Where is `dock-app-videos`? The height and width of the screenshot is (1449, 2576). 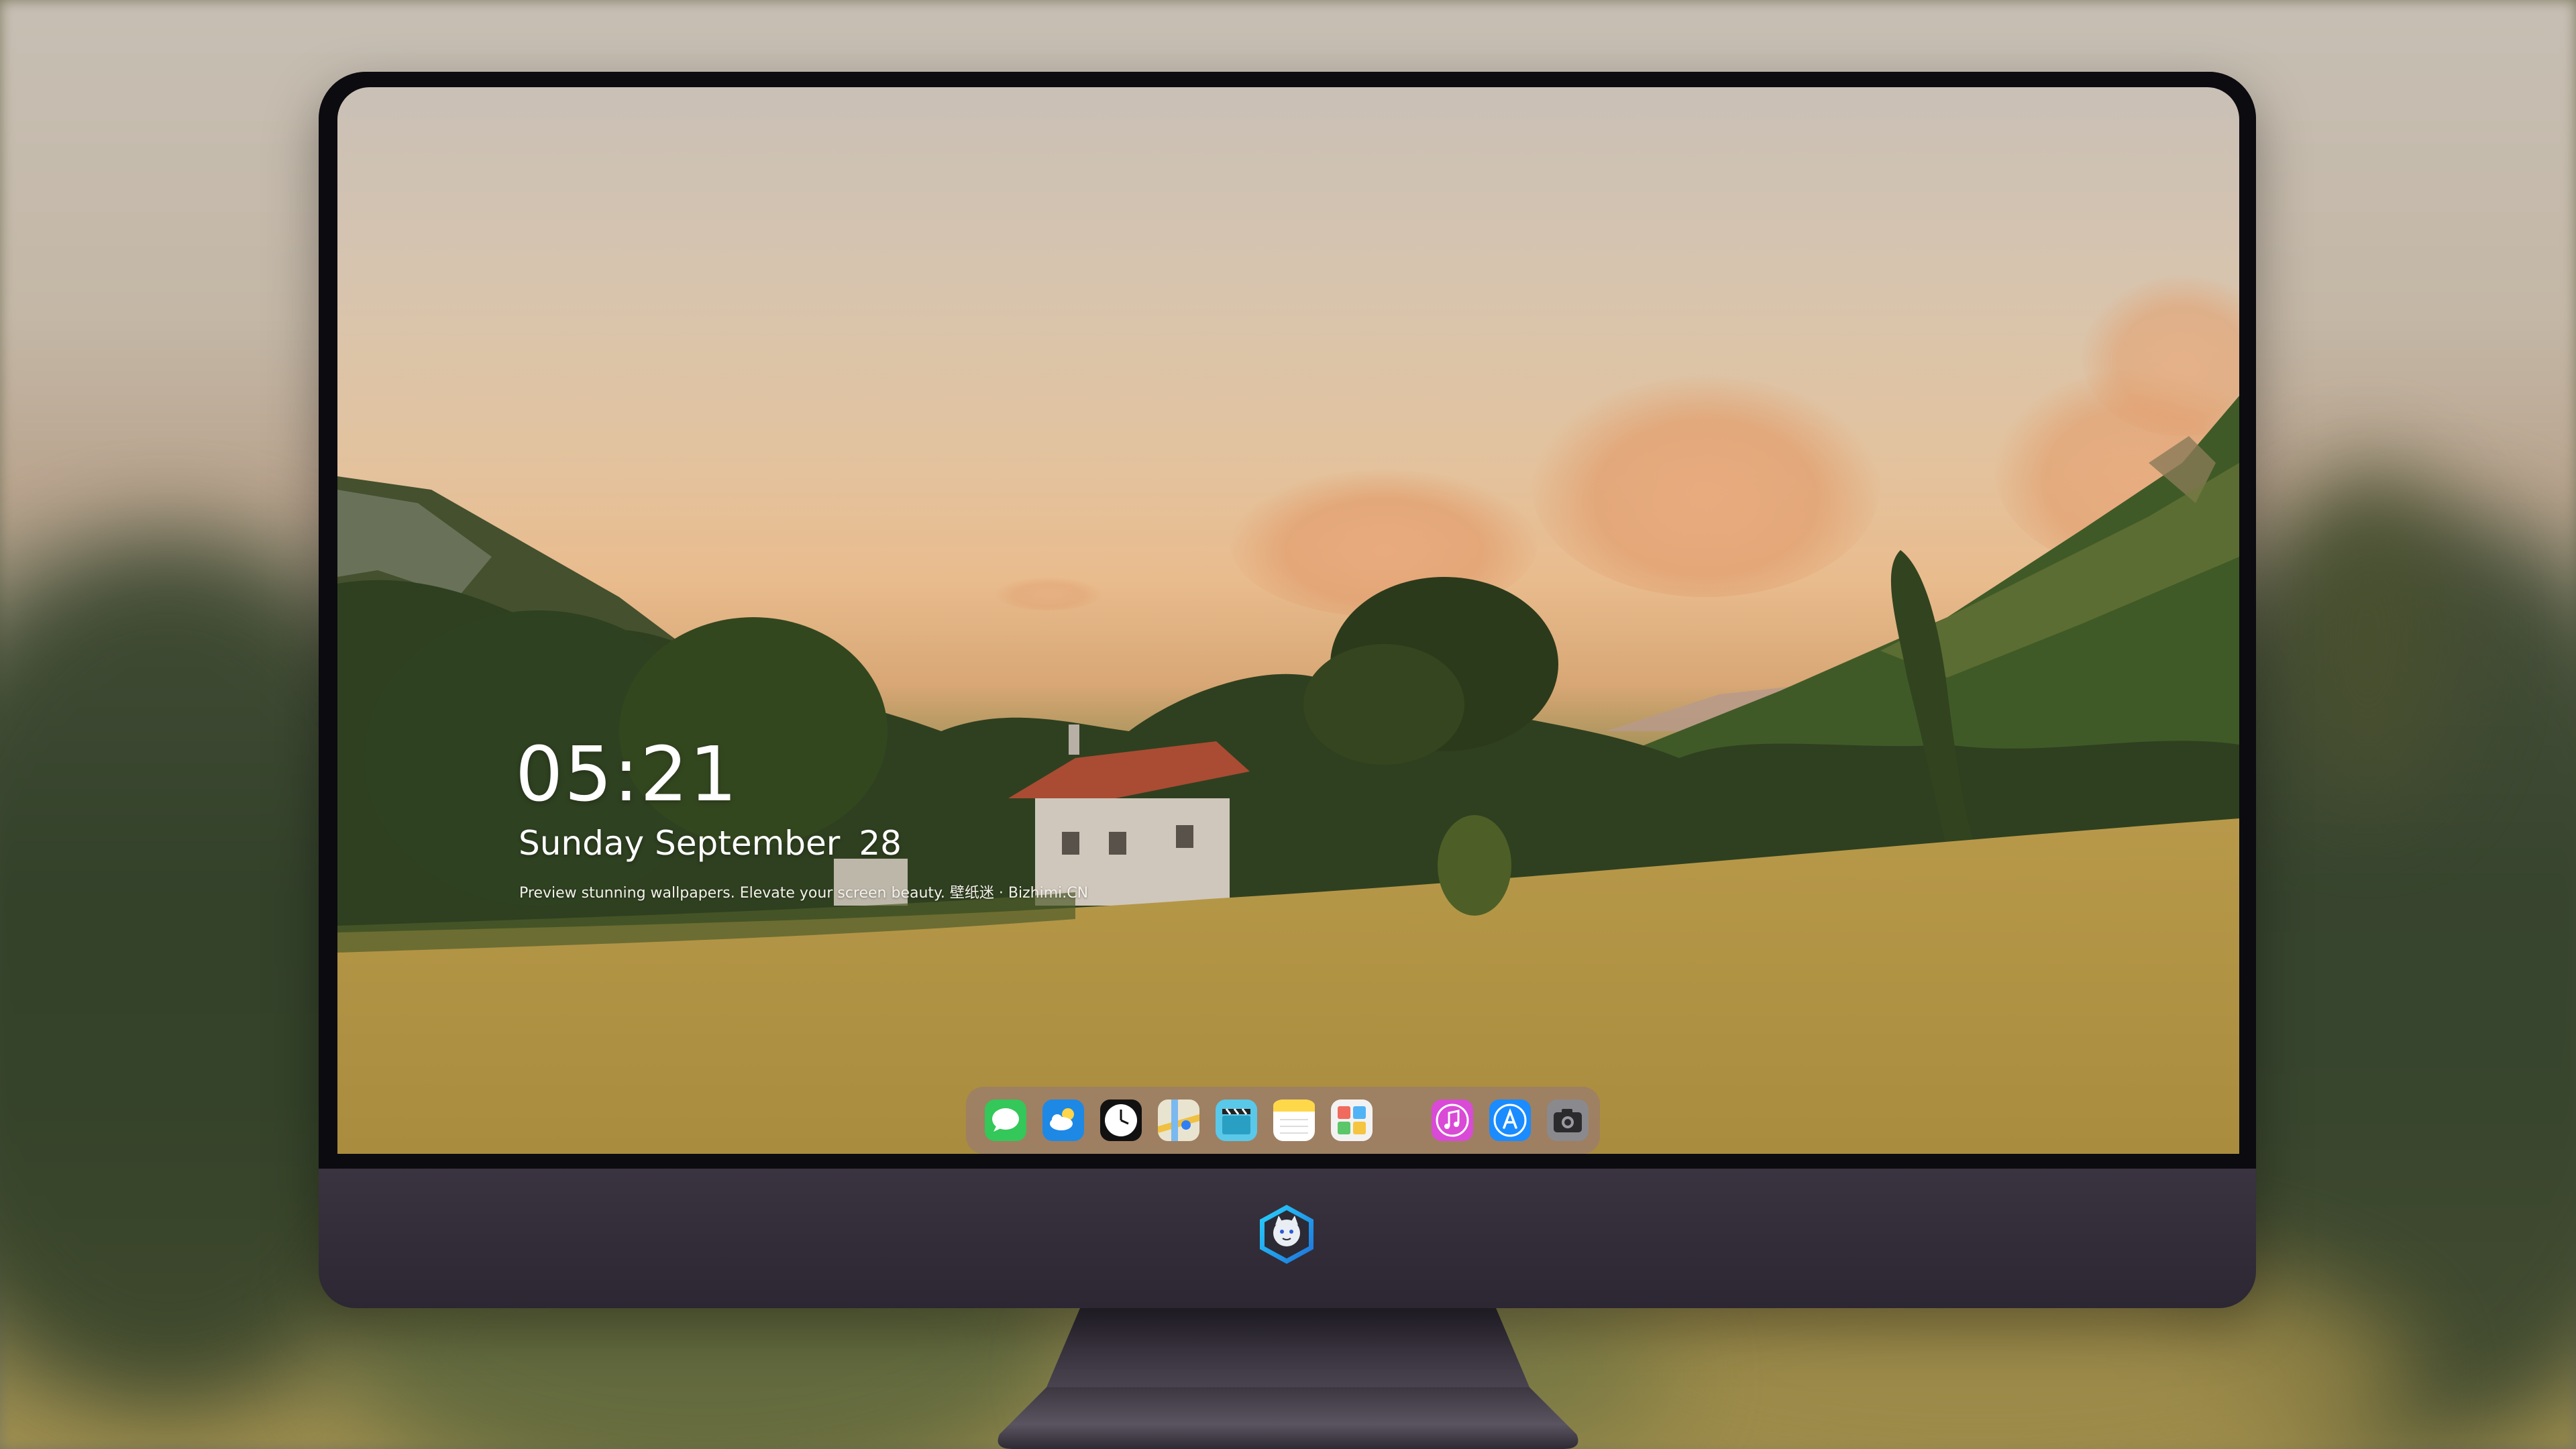 dock-app-videos is located at coordinates (1236, 1120).